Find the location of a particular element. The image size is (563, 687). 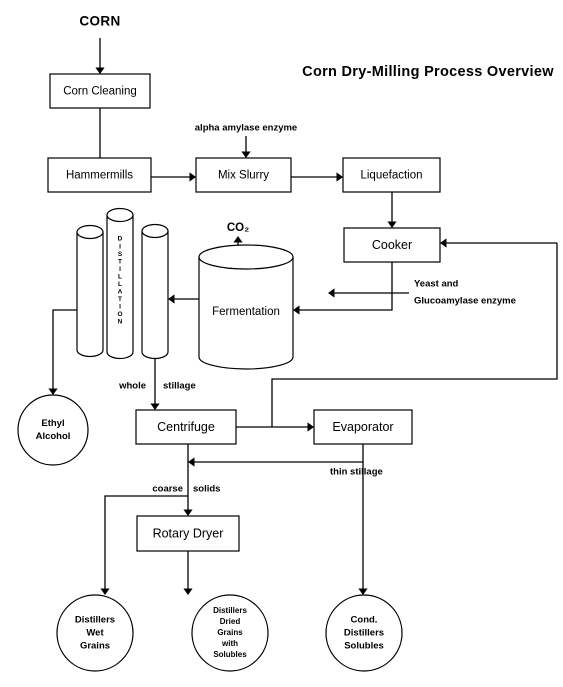

output-circle-distillers-wet-grains: Distillers Wet Grains is located at coordinates (95, 633).